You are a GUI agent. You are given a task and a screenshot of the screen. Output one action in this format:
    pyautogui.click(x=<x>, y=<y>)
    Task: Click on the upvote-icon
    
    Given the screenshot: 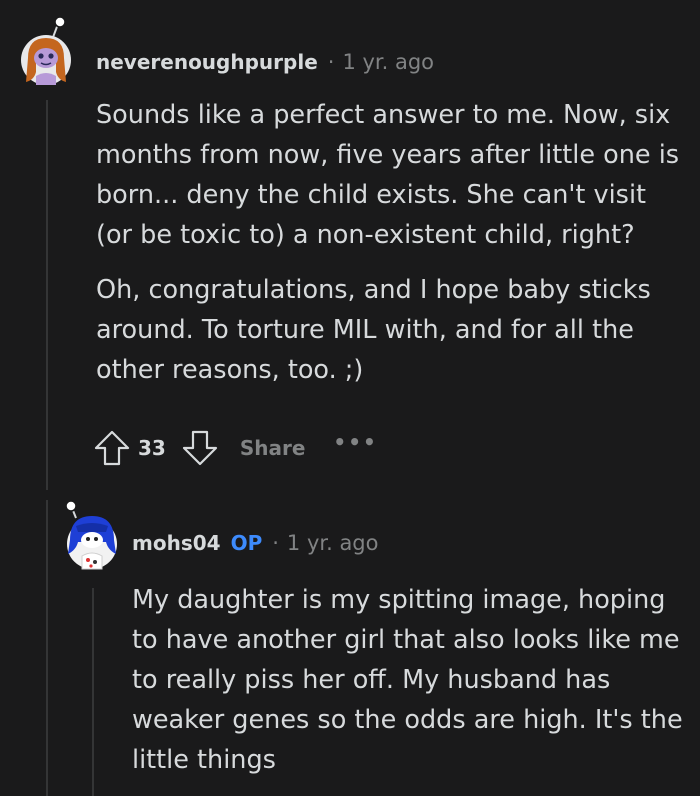 What is the action you would take?
    pyautogui.click(x=112, y=448)
    